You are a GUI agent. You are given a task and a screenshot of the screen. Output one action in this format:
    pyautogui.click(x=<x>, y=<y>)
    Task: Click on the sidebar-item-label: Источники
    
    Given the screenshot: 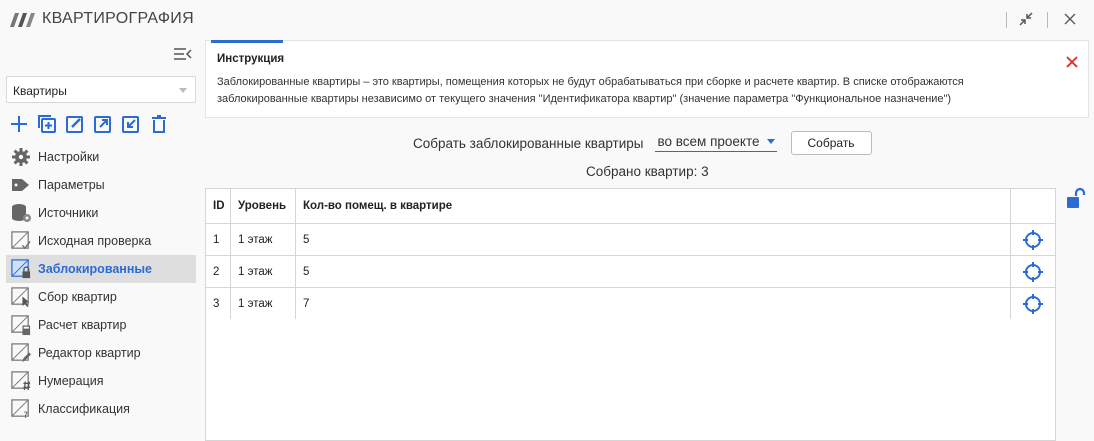 What is the action you would take?
    pyautogui.click(x=68, y=213)
    